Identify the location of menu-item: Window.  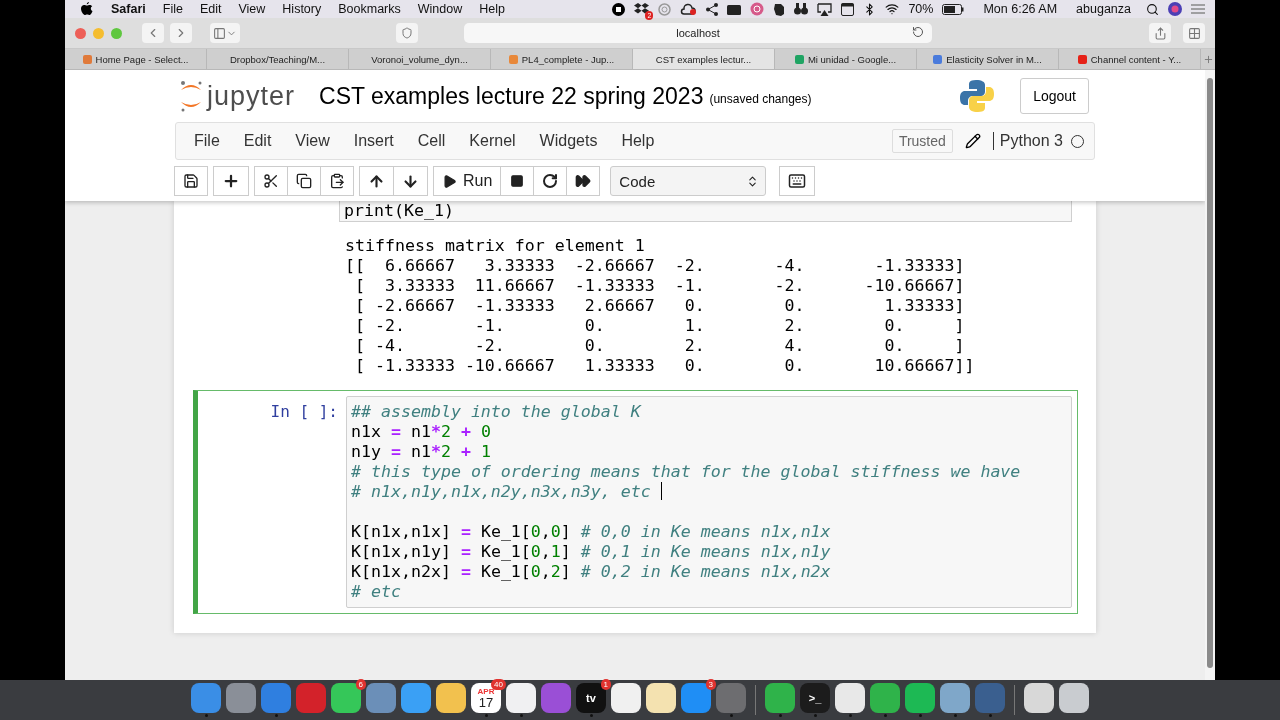
(440, 9).